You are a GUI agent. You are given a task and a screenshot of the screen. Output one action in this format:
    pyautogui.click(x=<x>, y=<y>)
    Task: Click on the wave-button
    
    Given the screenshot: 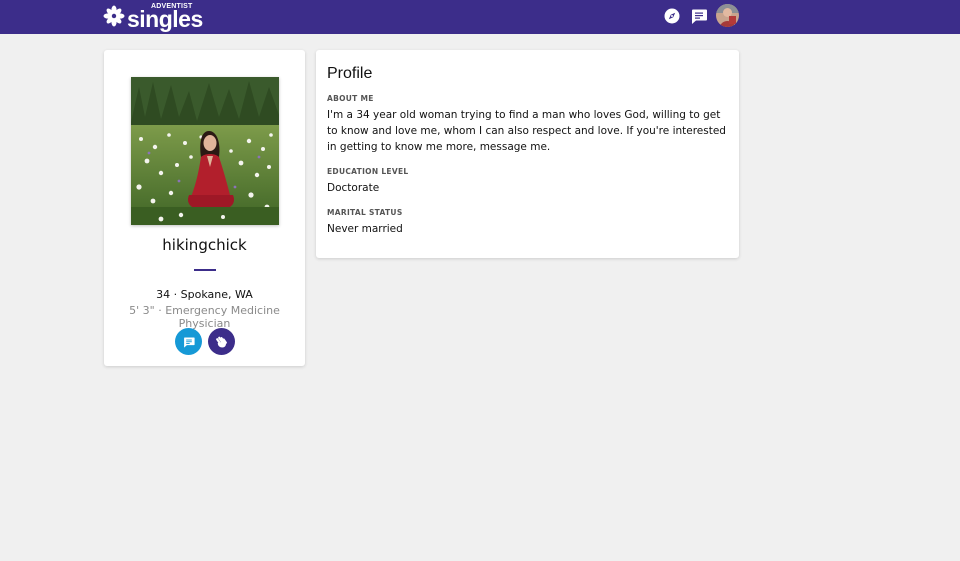 What is the action you would take?
    pyautogui.click(x=221, y=341)
    